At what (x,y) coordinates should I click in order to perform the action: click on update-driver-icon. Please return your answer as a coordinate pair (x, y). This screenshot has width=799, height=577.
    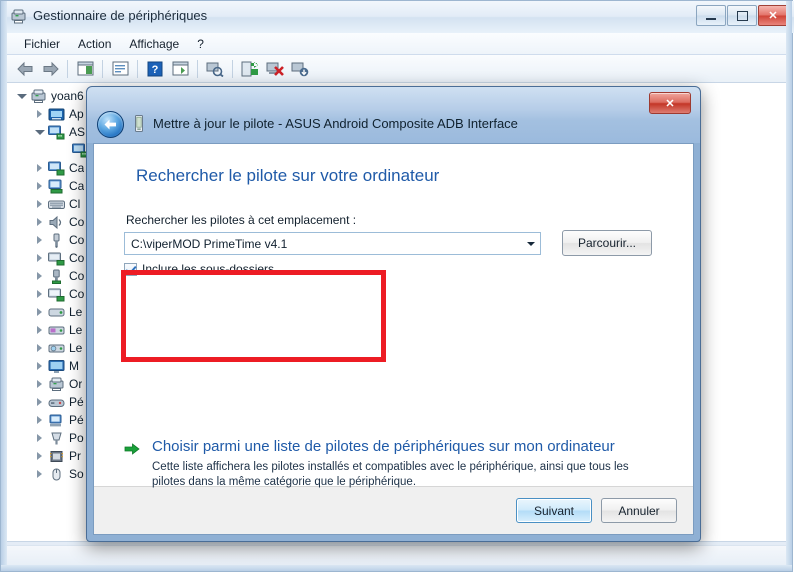
    Looking at the image, I should click on (250, 69).